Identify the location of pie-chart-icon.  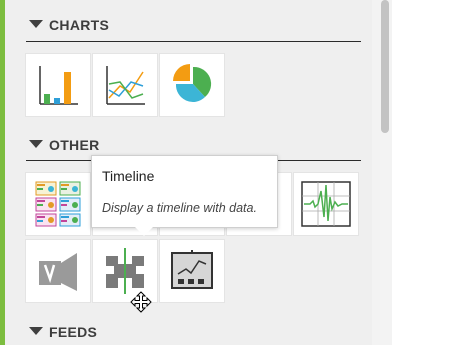
(192, 83).